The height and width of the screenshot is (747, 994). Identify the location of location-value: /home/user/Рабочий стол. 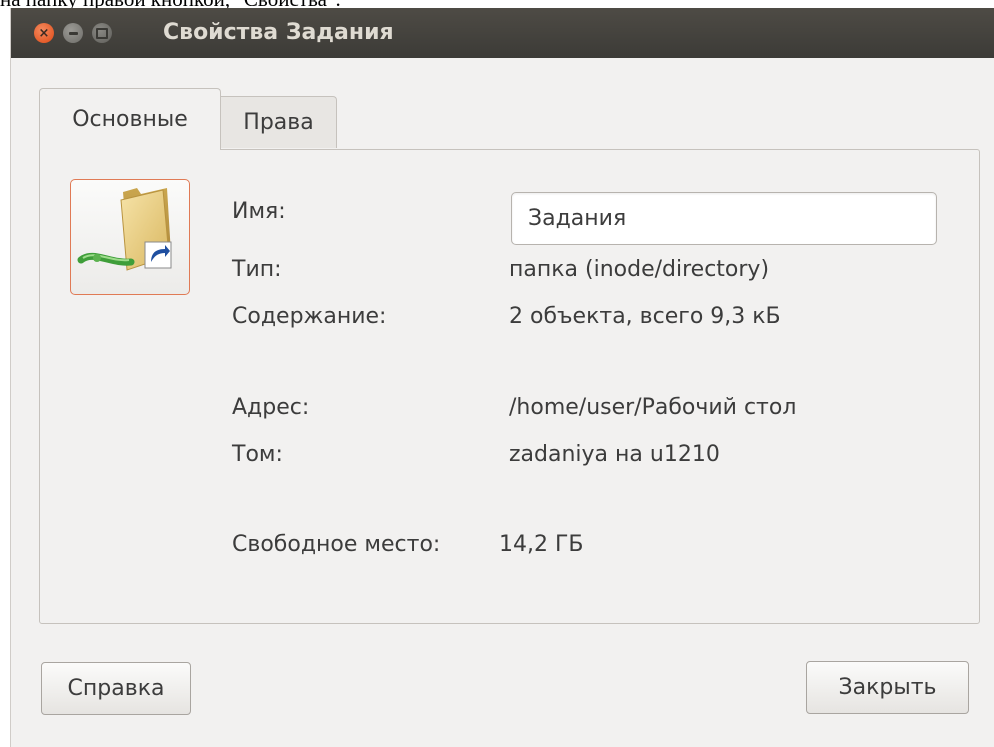
(653, 407).